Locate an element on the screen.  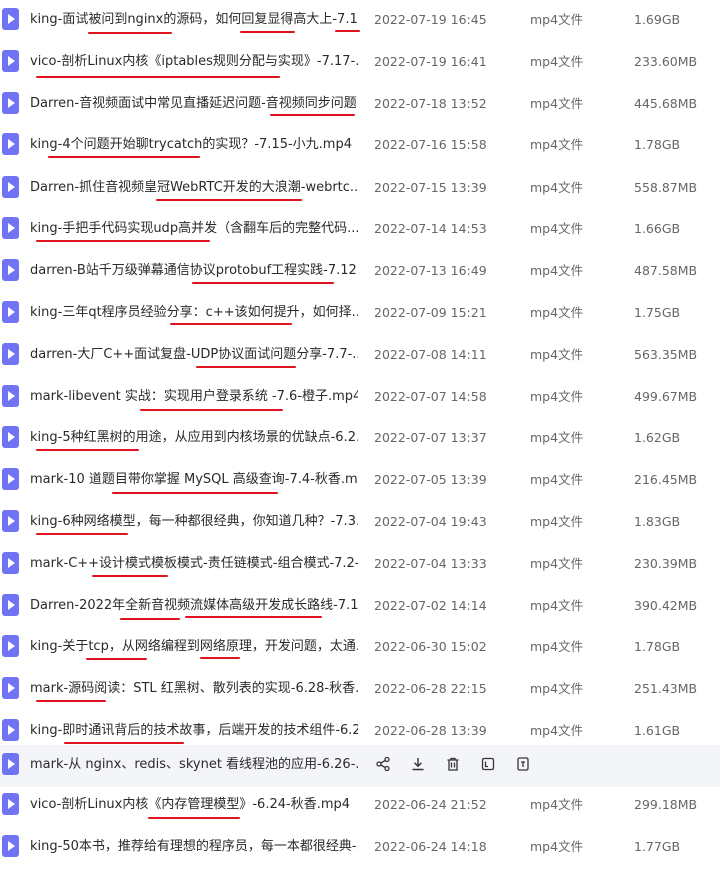
file-date: 2022-07-07 14:58 is located at coordinates (430, 396).